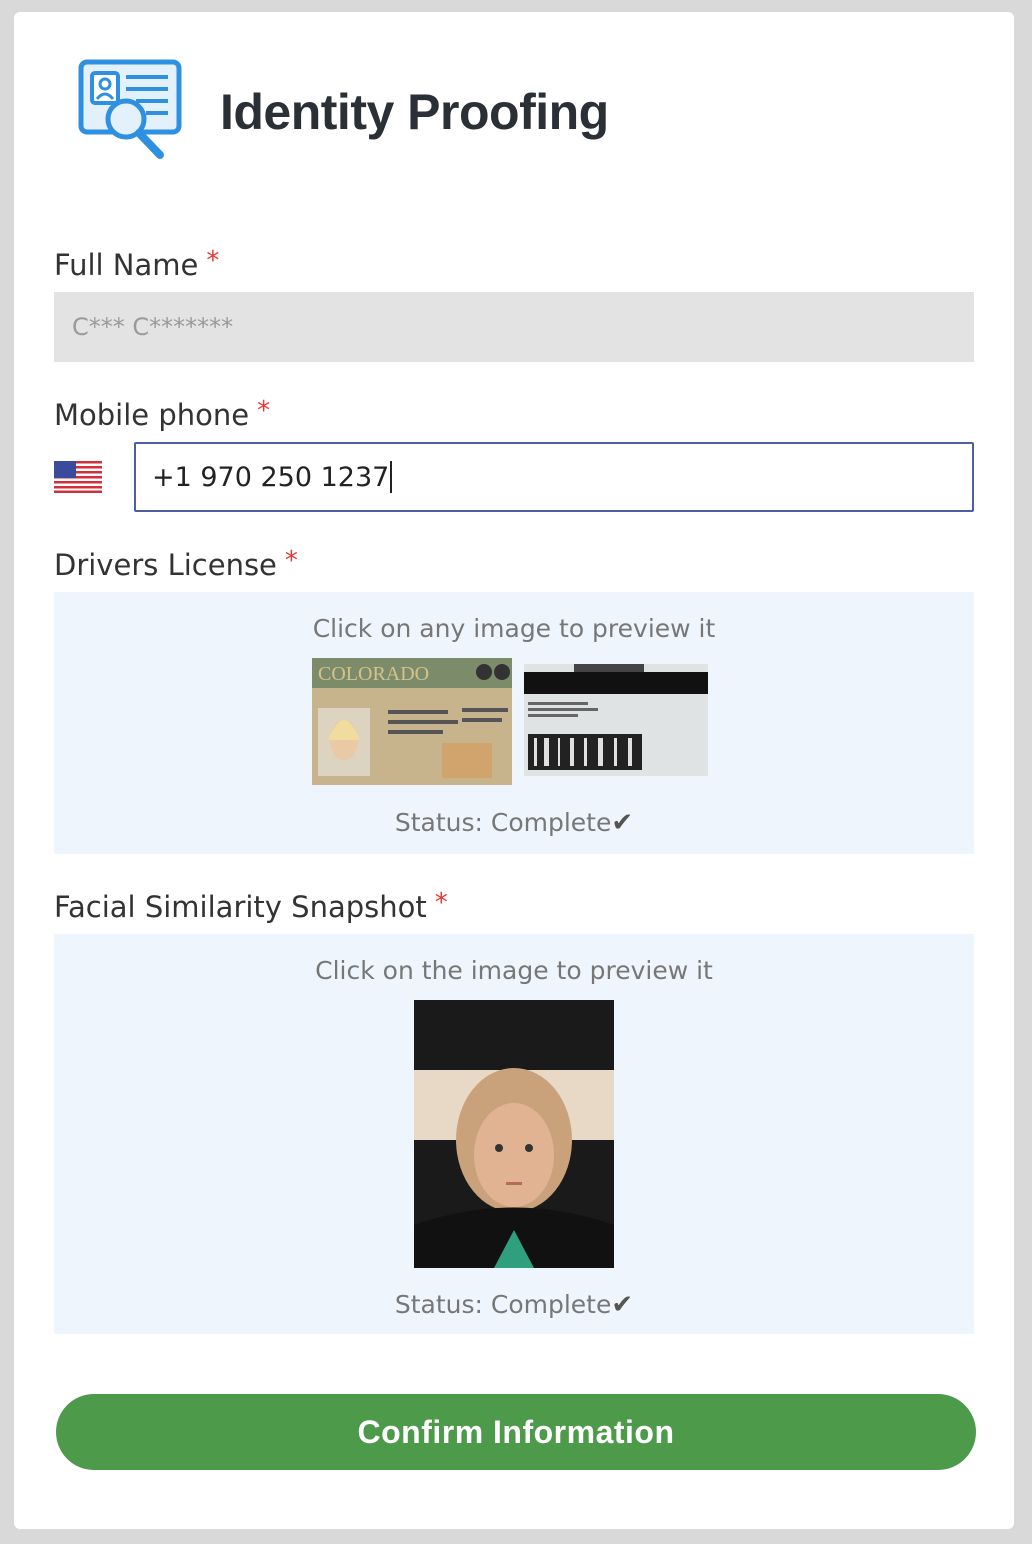  I want to click on snapshot-preview-hint: Click on the image to preview it, so click(514, 970).